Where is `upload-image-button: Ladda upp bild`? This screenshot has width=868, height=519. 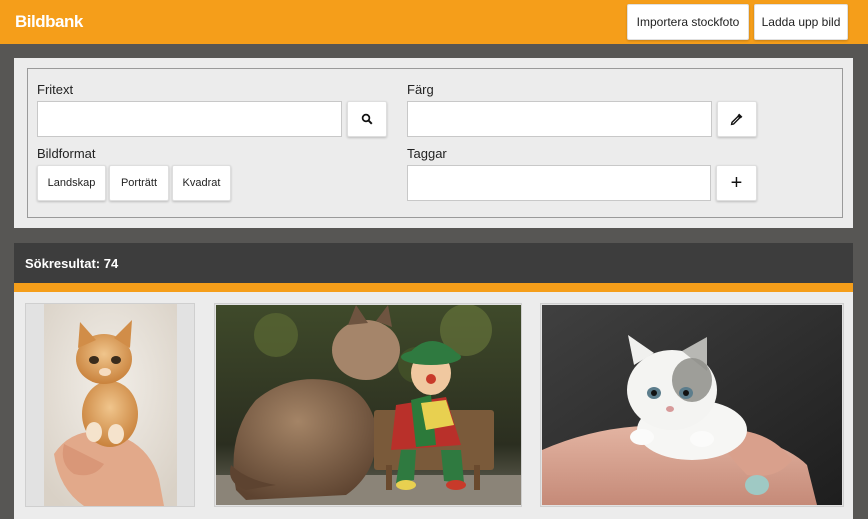
upload-image-button: Ladda upp bild is located at coordinates (801, 22).